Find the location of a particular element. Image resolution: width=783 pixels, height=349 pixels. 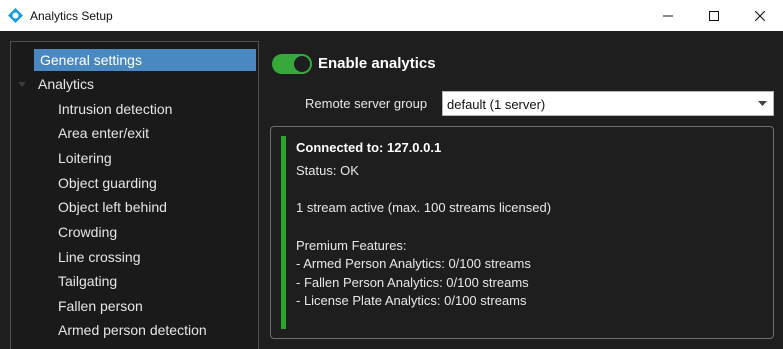

tree-item-line-crossing: Line crossing is located at coordinates (99, 257).